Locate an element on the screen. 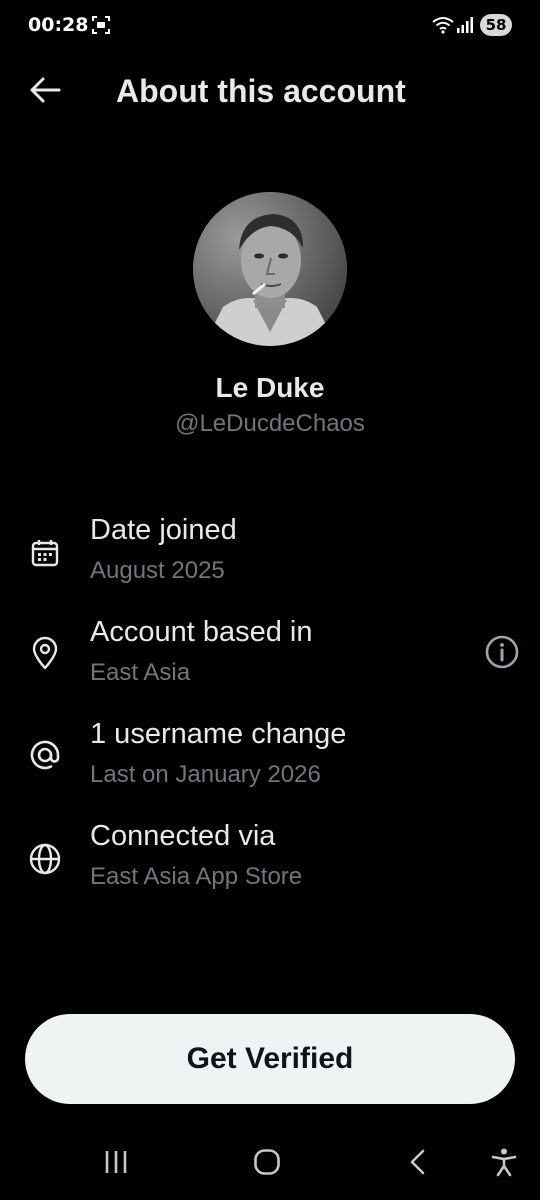 The width and height of the screenshot is (540, 1200). system-back-button is located at coordinates (418, 1164).